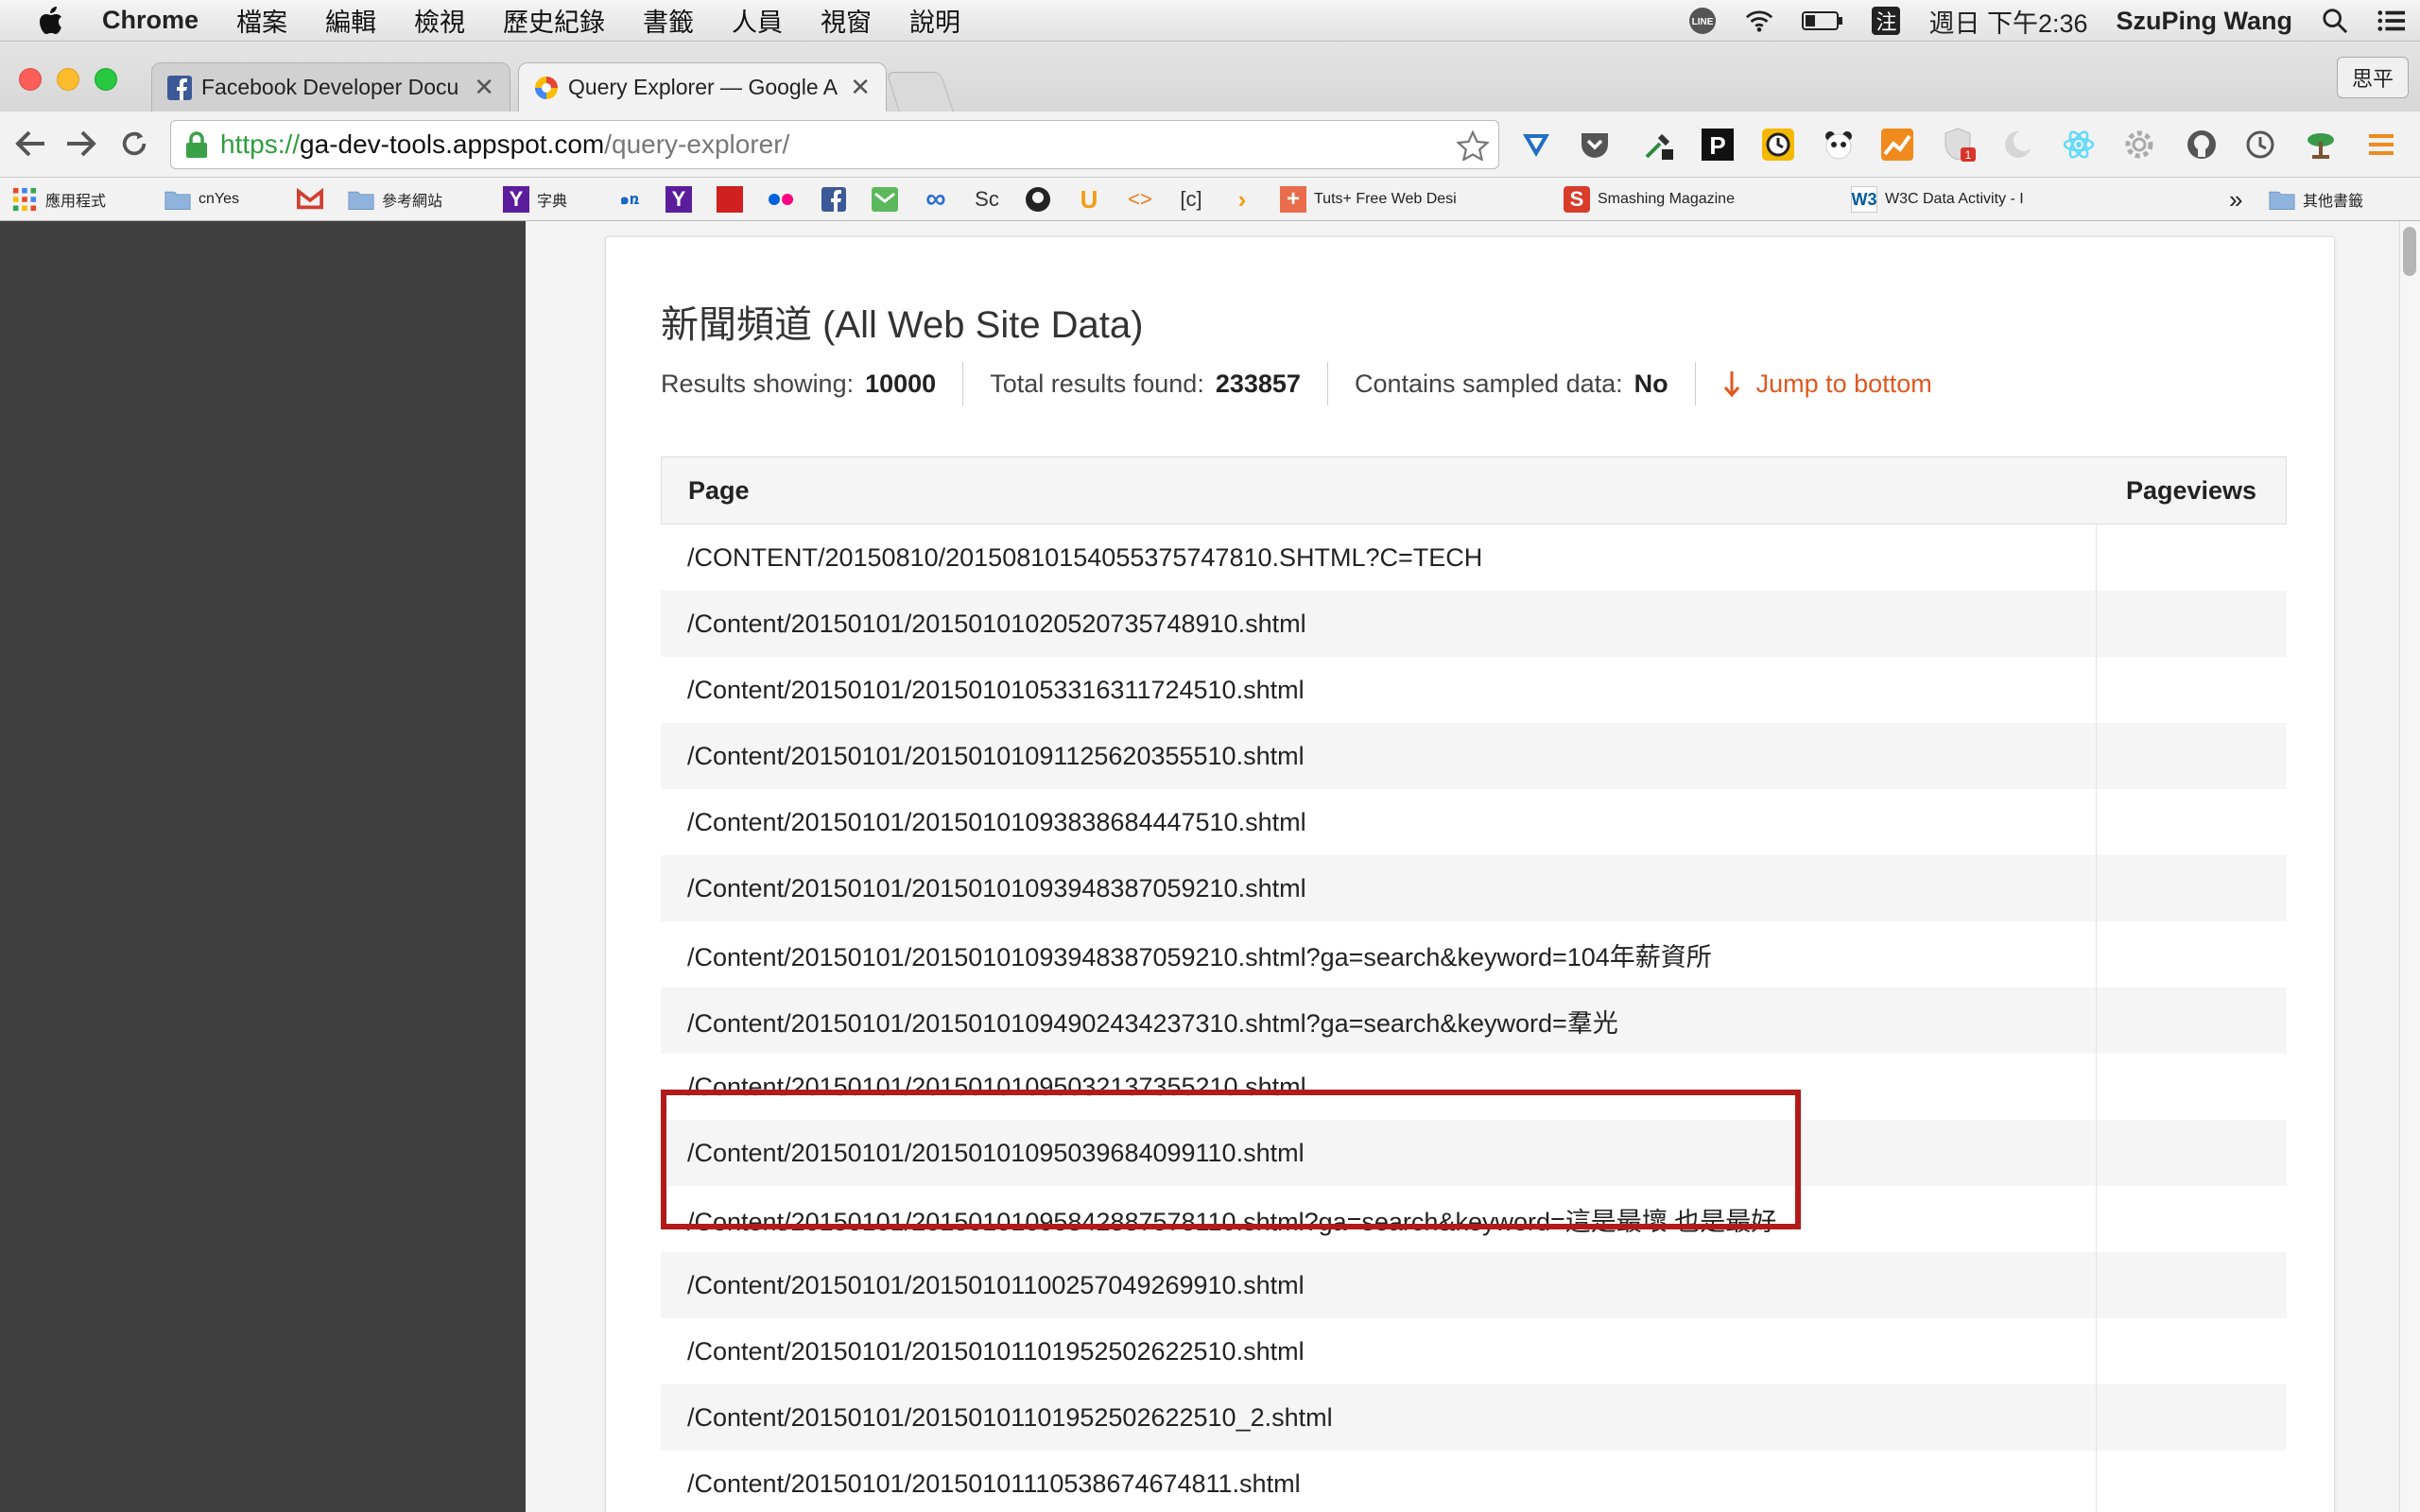  Describe the element at coordinates (633, 199) in the screenshot. I see `bookmark-6: ๑ռ` at that location.